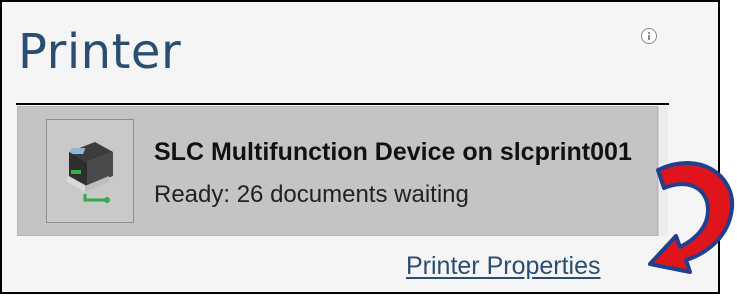  I want to click on printer-list-scrollbar, so click(663, 171).